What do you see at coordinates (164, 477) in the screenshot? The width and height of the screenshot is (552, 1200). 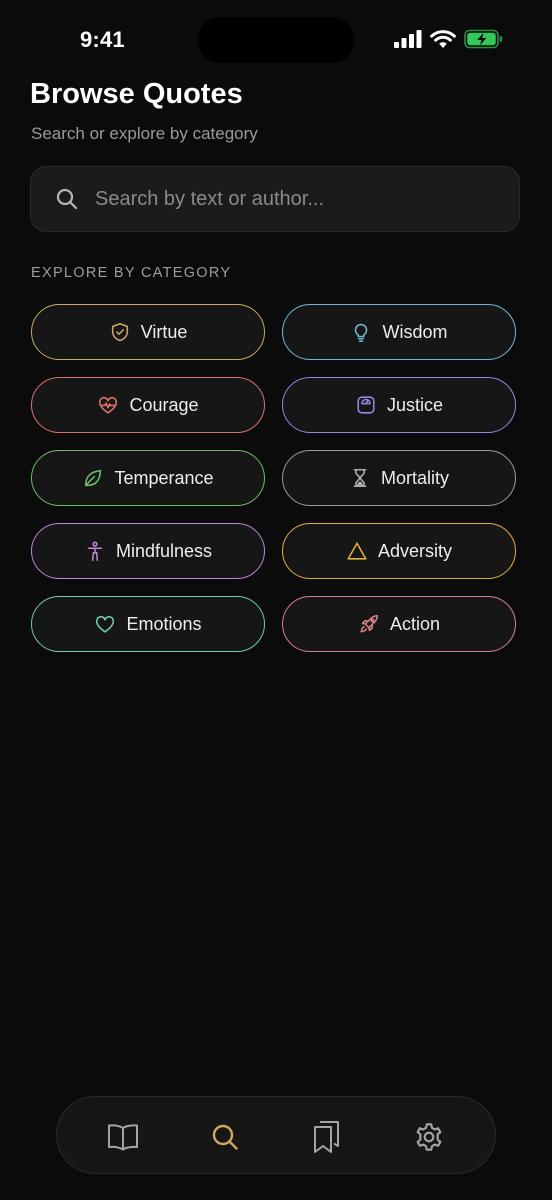 I see `category-label: Temperance` at bounding box center [164, 477].